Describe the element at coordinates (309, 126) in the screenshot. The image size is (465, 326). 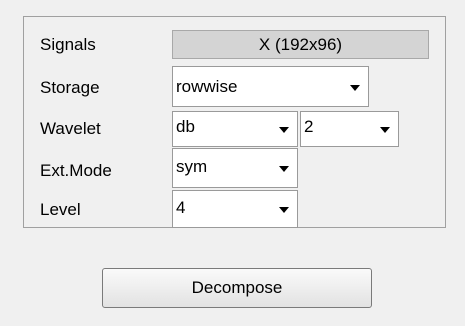
I see `wavelet-order-value: 2` at that location.